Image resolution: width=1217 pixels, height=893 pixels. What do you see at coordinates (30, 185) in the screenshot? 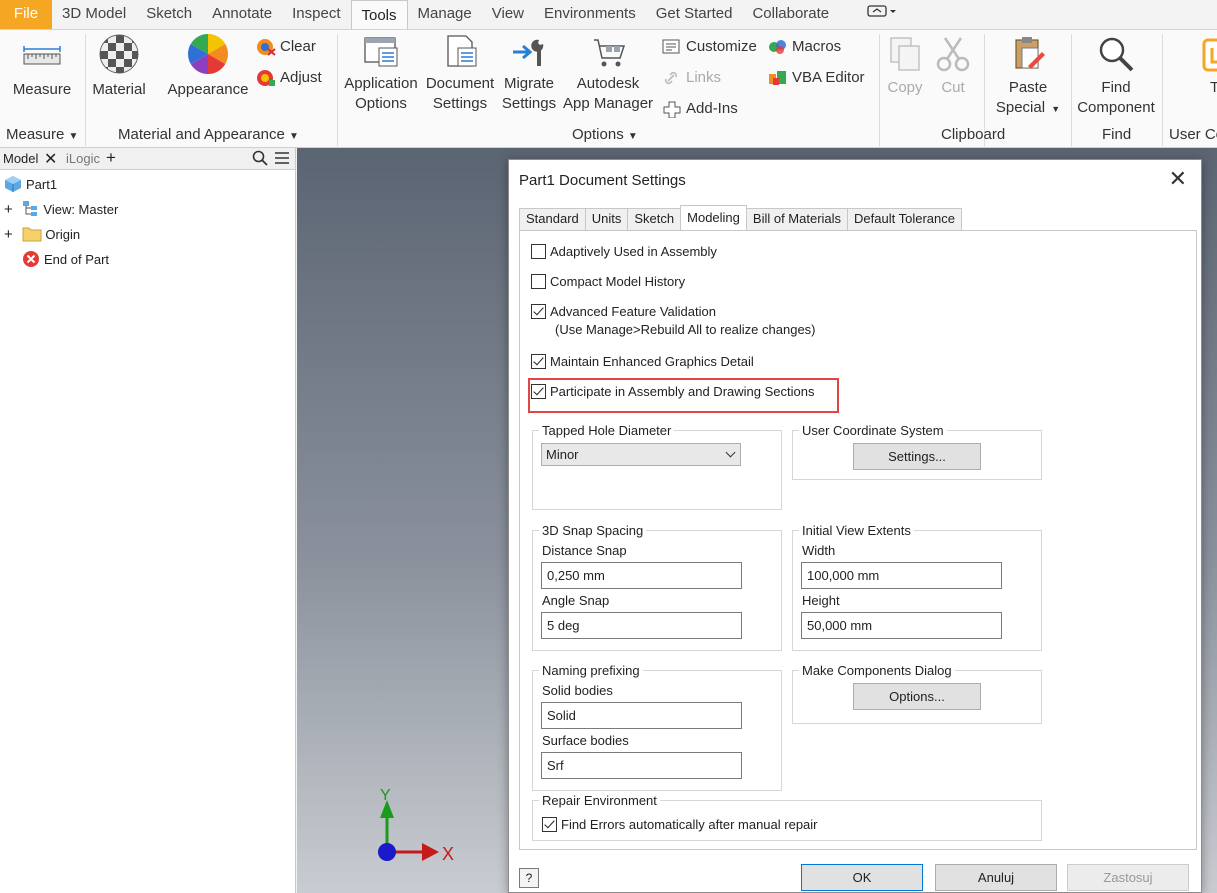
I see `tree-item-part1: Part1` at bounding box center [30, 185].